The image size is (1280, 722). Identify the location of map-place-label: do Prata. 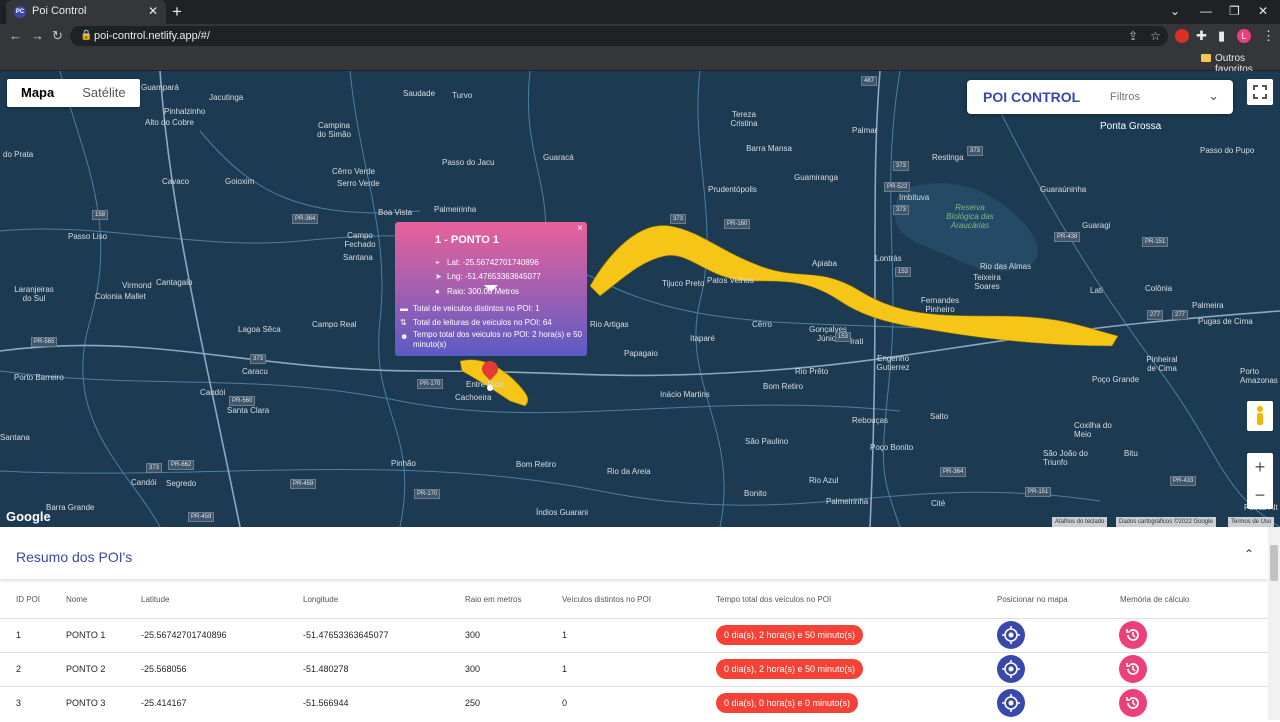
(18, 154).